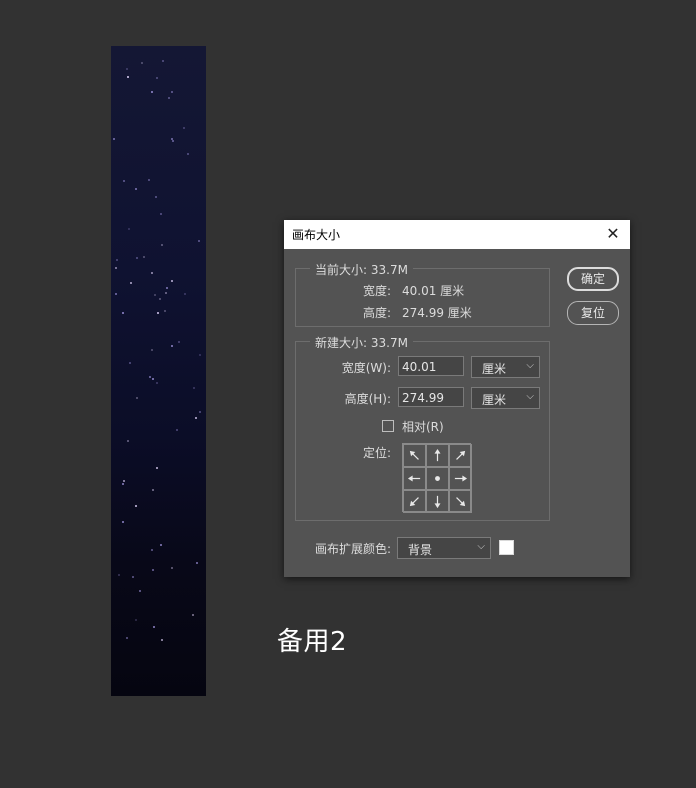 The image size is (696, 788). What do you see at coordinates (367, 399) in the screenshot?
I see `new-height-label: 高度(H):` at bounding box center [367, 399].